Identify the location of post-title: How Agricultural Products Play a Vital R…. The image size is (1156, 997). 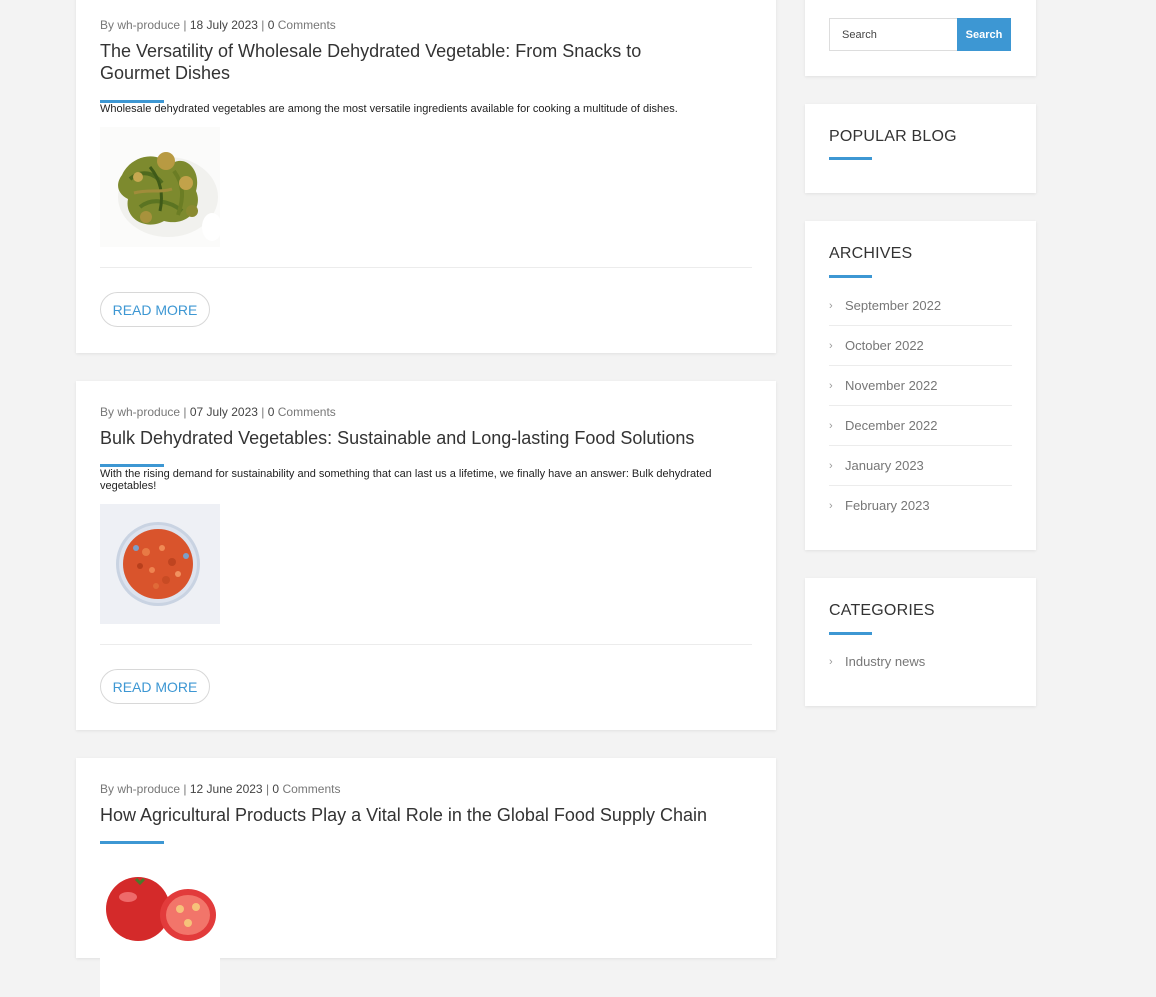
(426, 815).